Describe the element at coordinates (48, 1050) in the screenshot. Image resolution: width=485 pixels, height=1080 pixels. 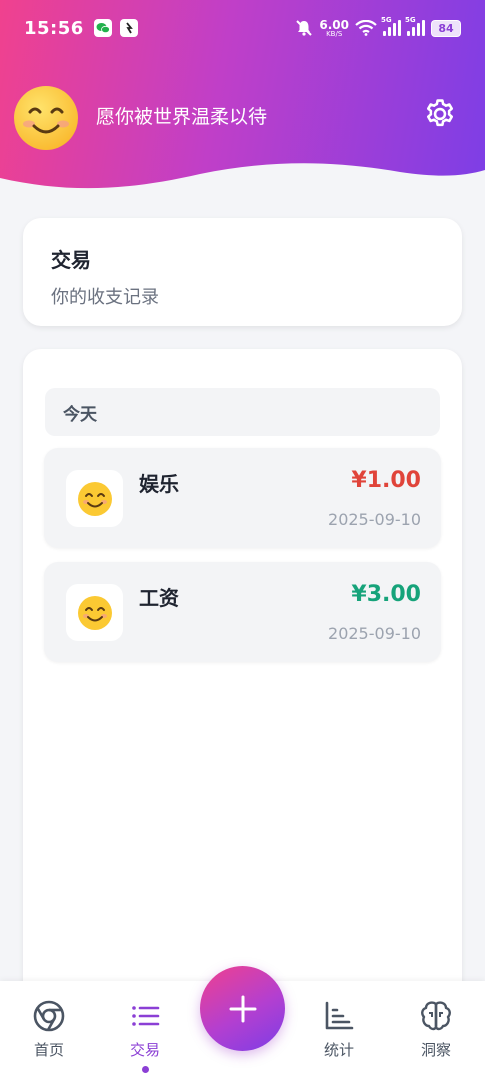
I see `nav-label-home: 首页` at that location.